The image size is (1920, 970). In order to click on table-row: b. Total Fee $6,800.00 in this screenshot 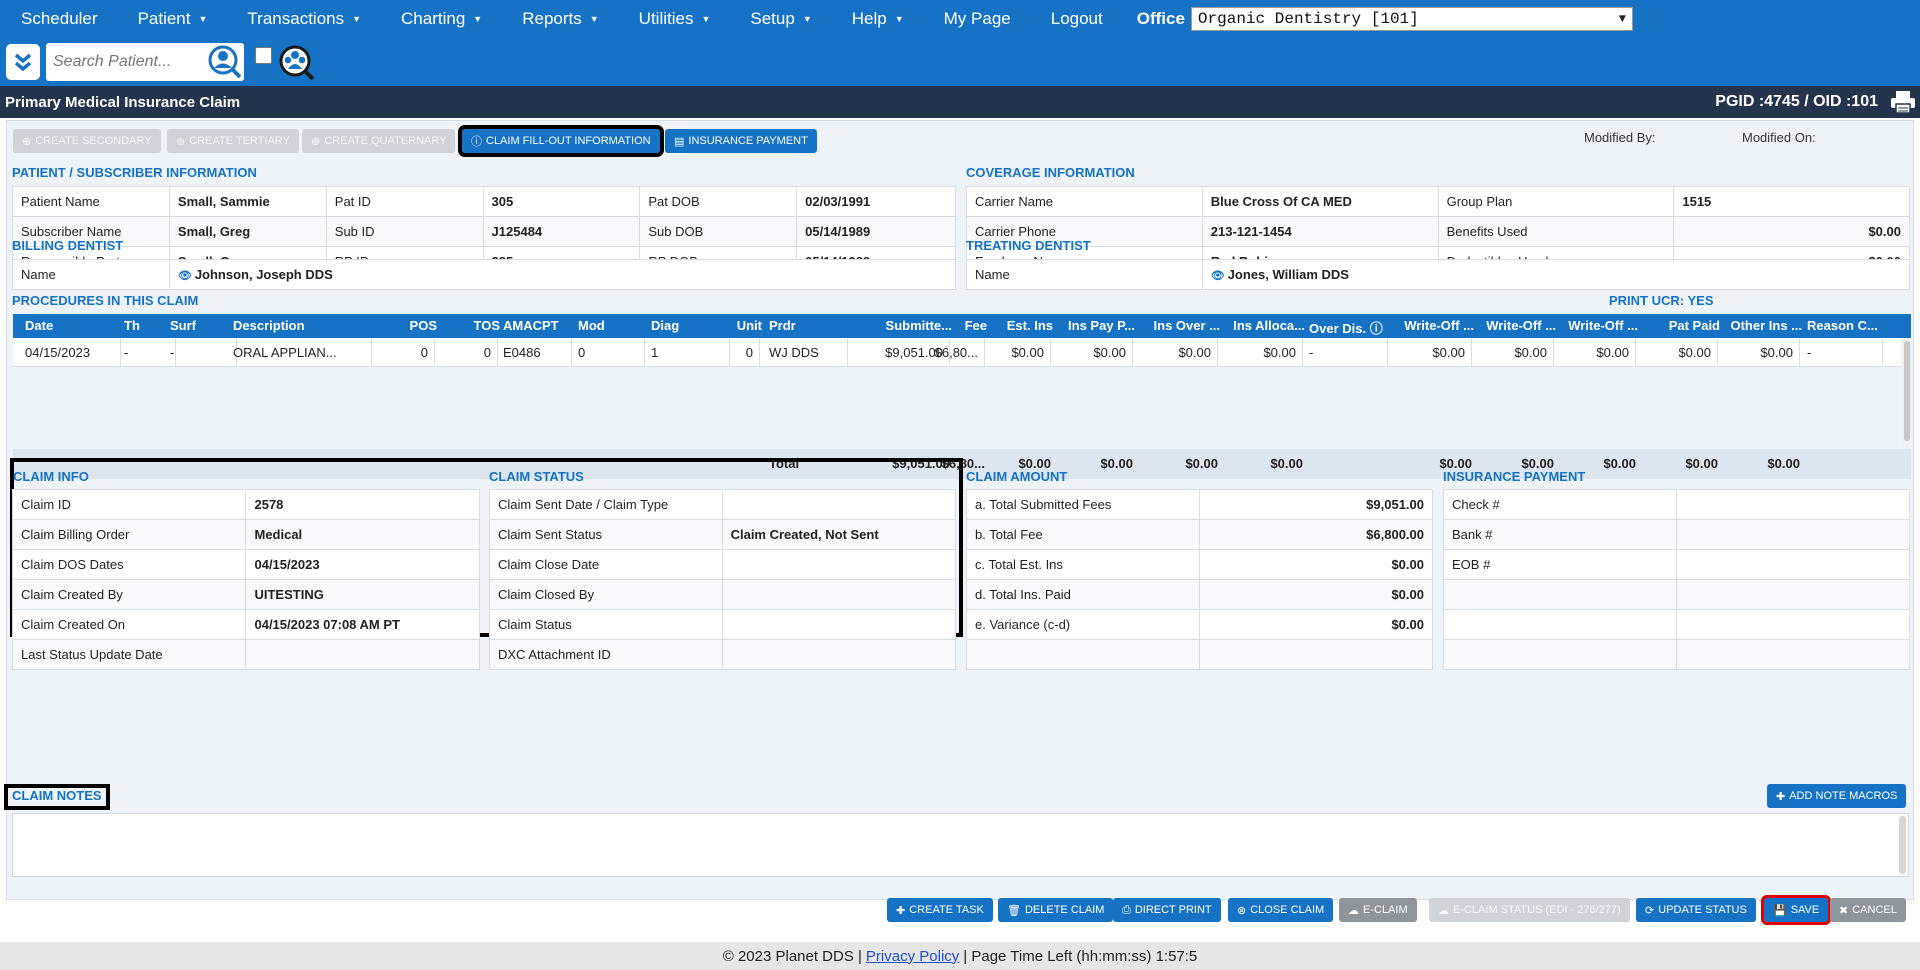, I will do `click(1200, 534)`.